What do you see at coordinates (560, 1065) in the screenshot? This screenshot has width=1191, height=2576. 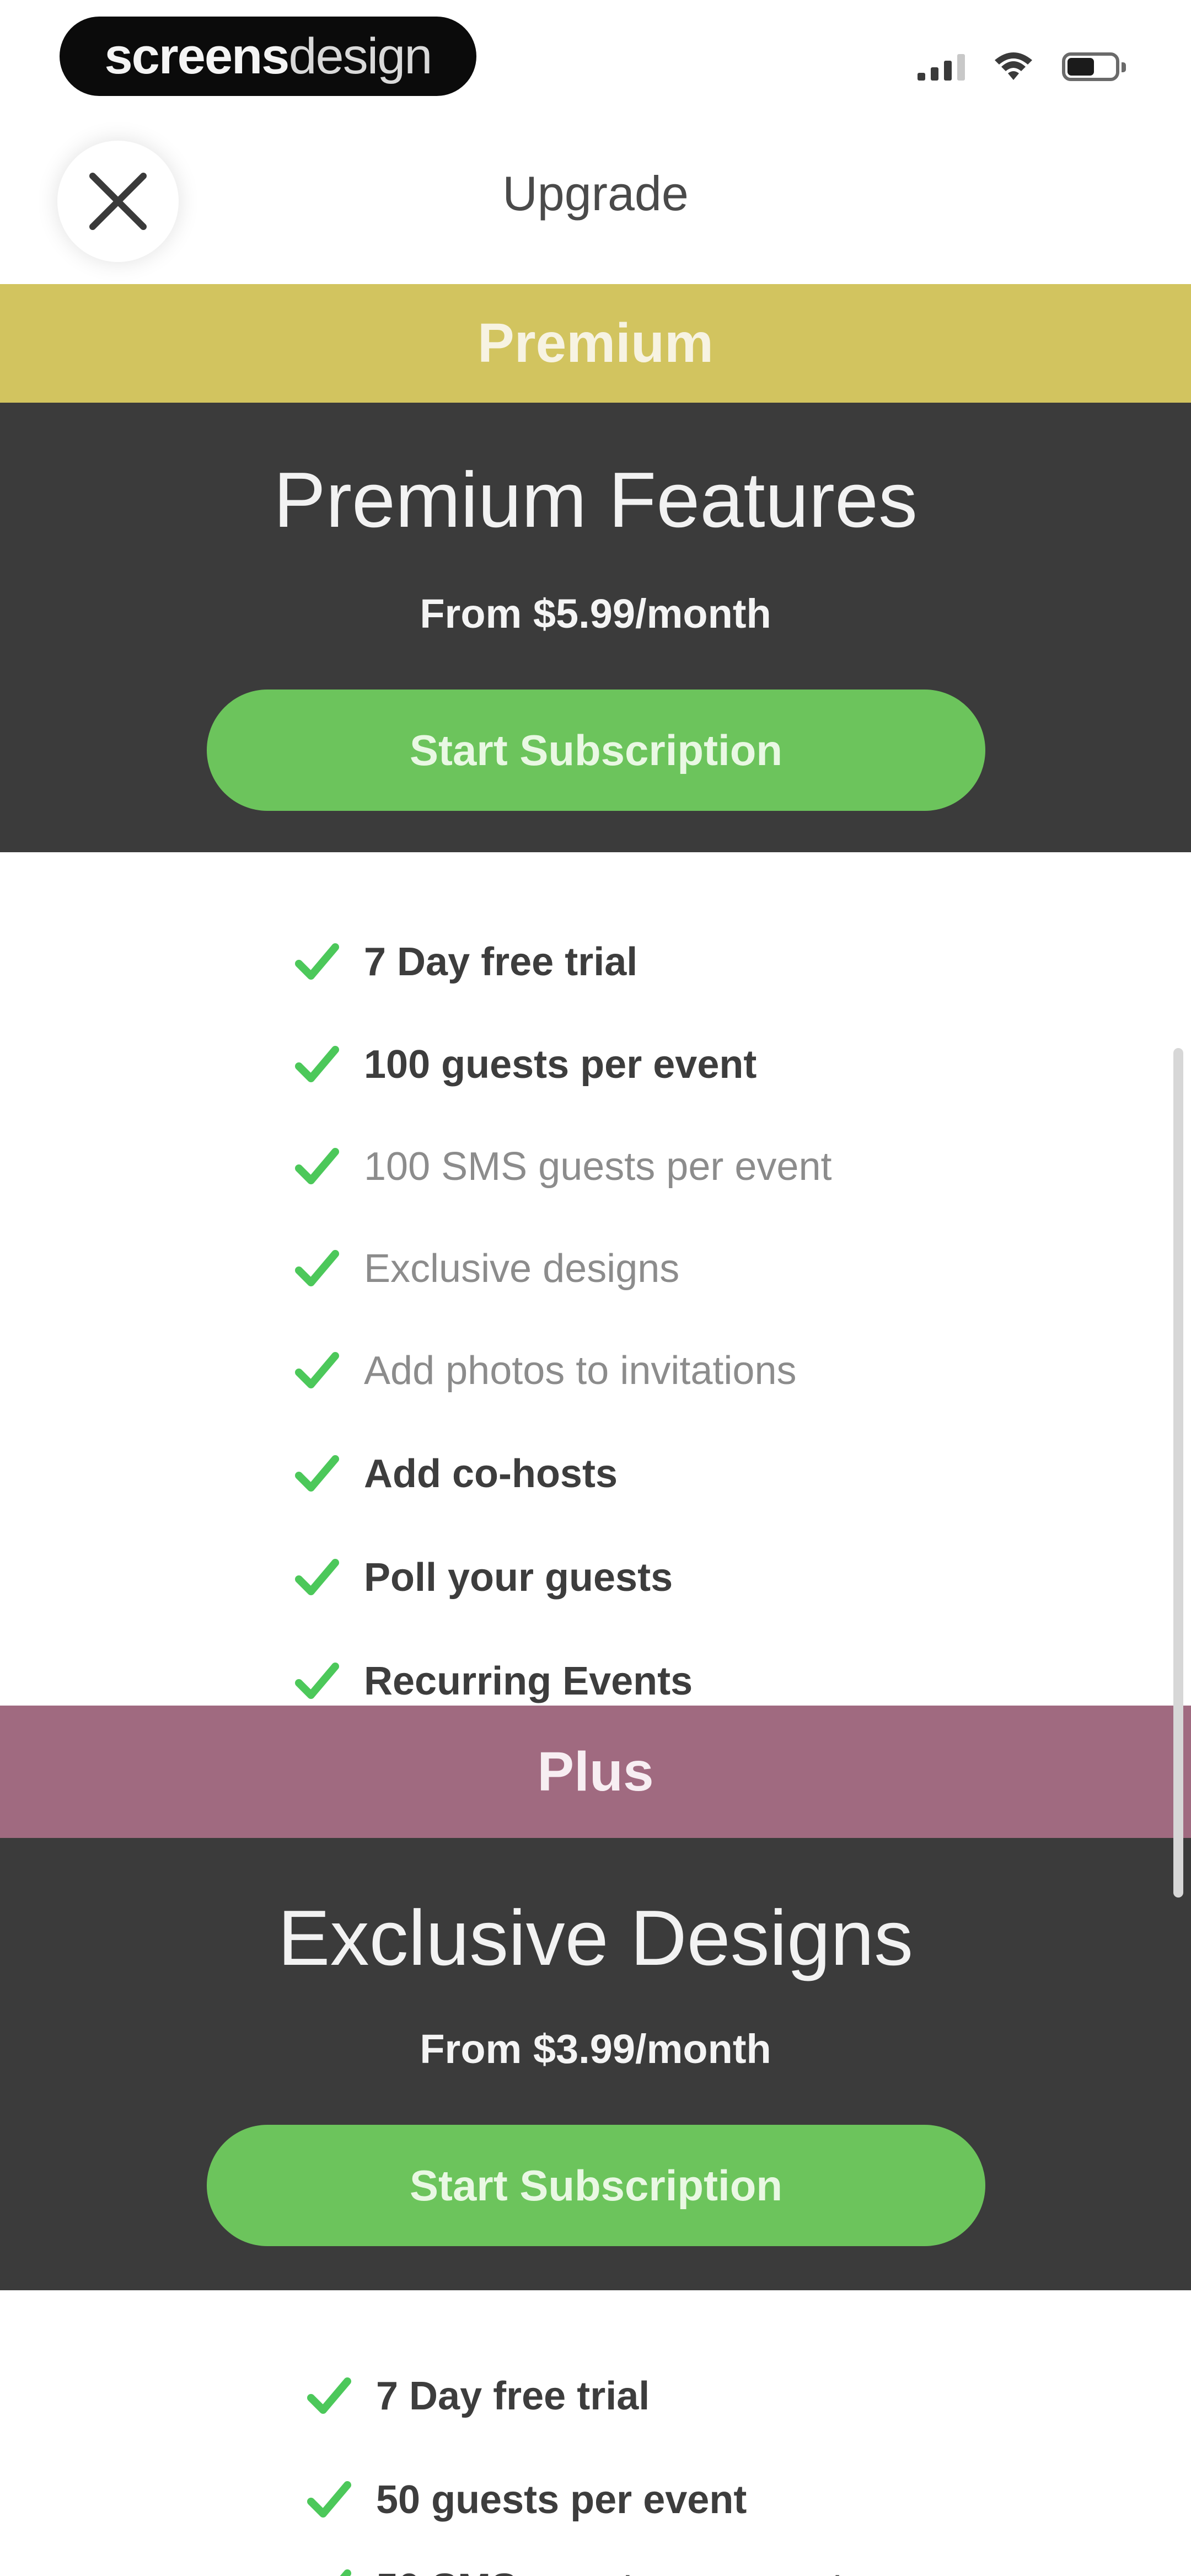 I see `feature-label: 100 guests per event` at bounding box center [560, 1065].